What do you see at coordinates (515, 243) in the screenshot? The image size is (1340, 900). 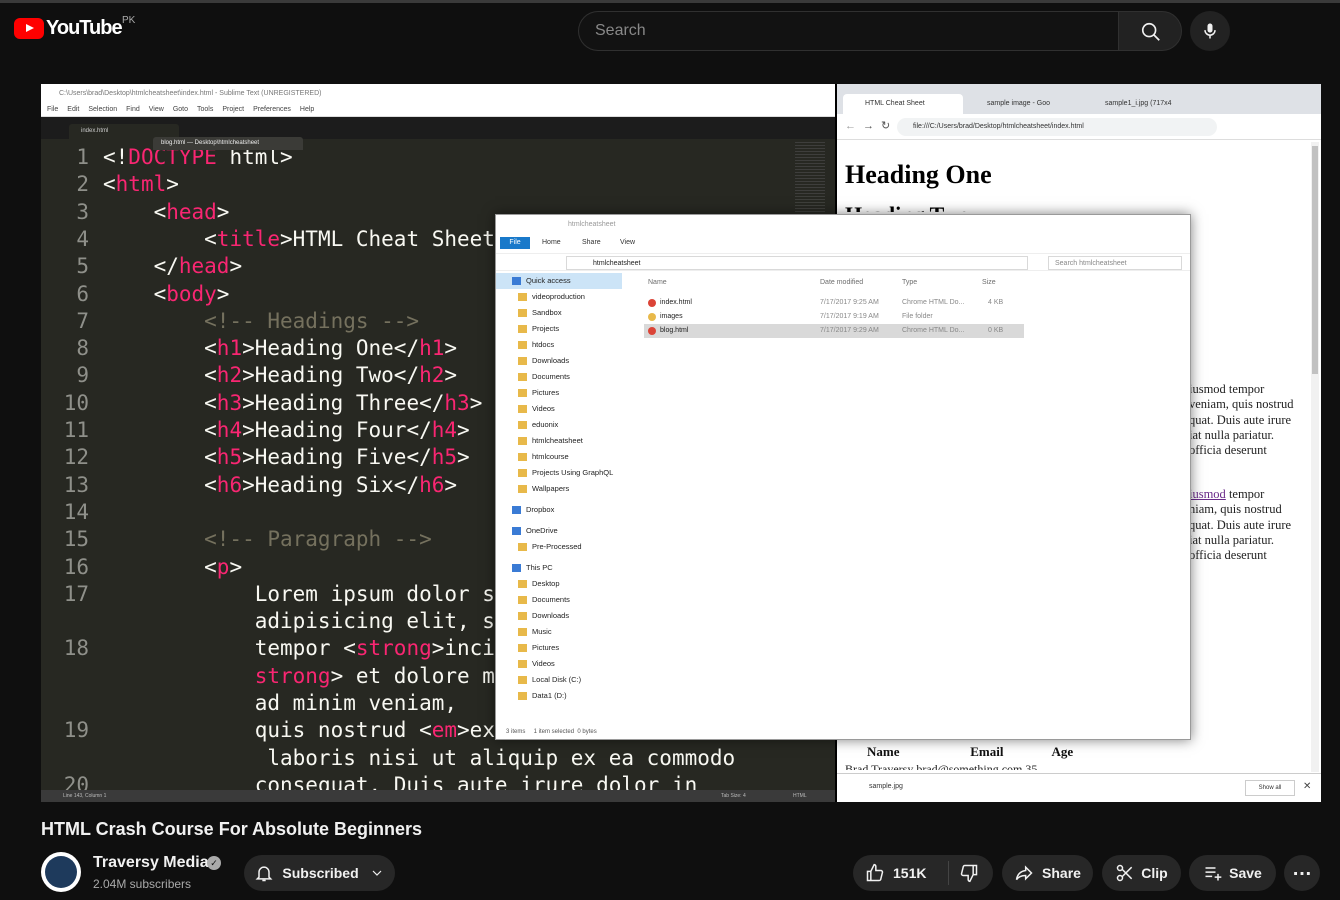 I see `ribbon-file: File` at bounding box center [515, 243].